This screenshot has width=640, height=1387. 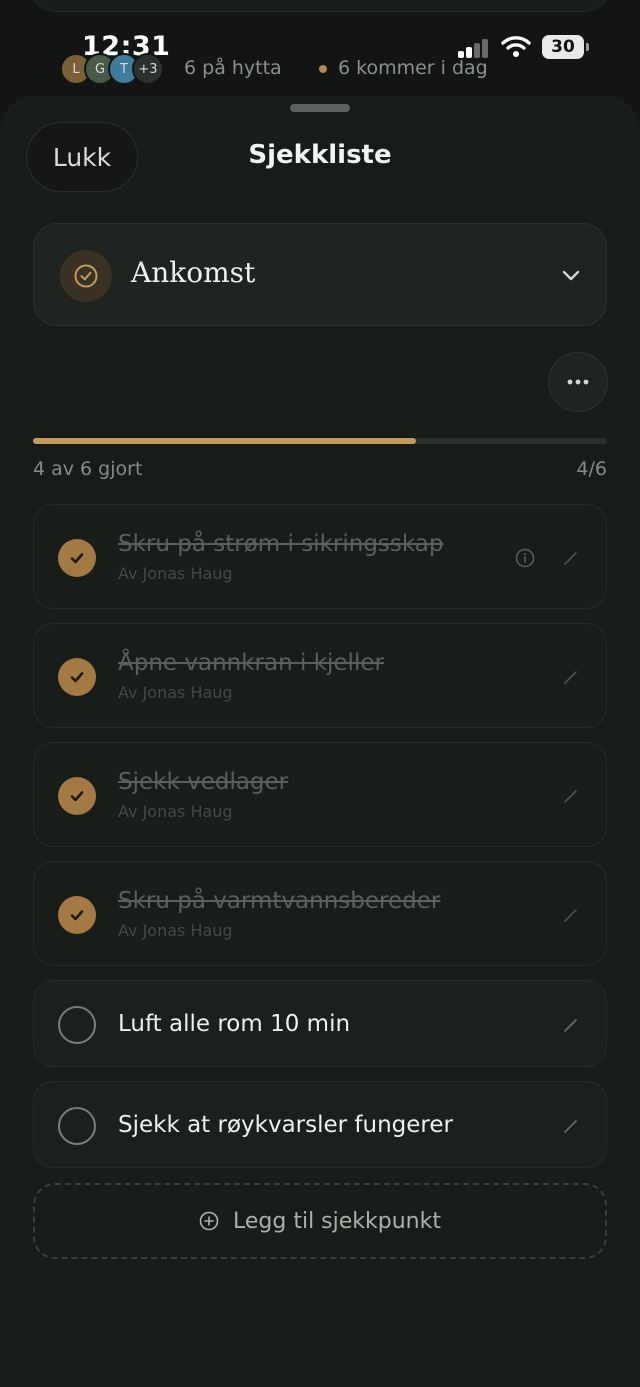 I want to click on more-options-button, so click(x=578, y=382).